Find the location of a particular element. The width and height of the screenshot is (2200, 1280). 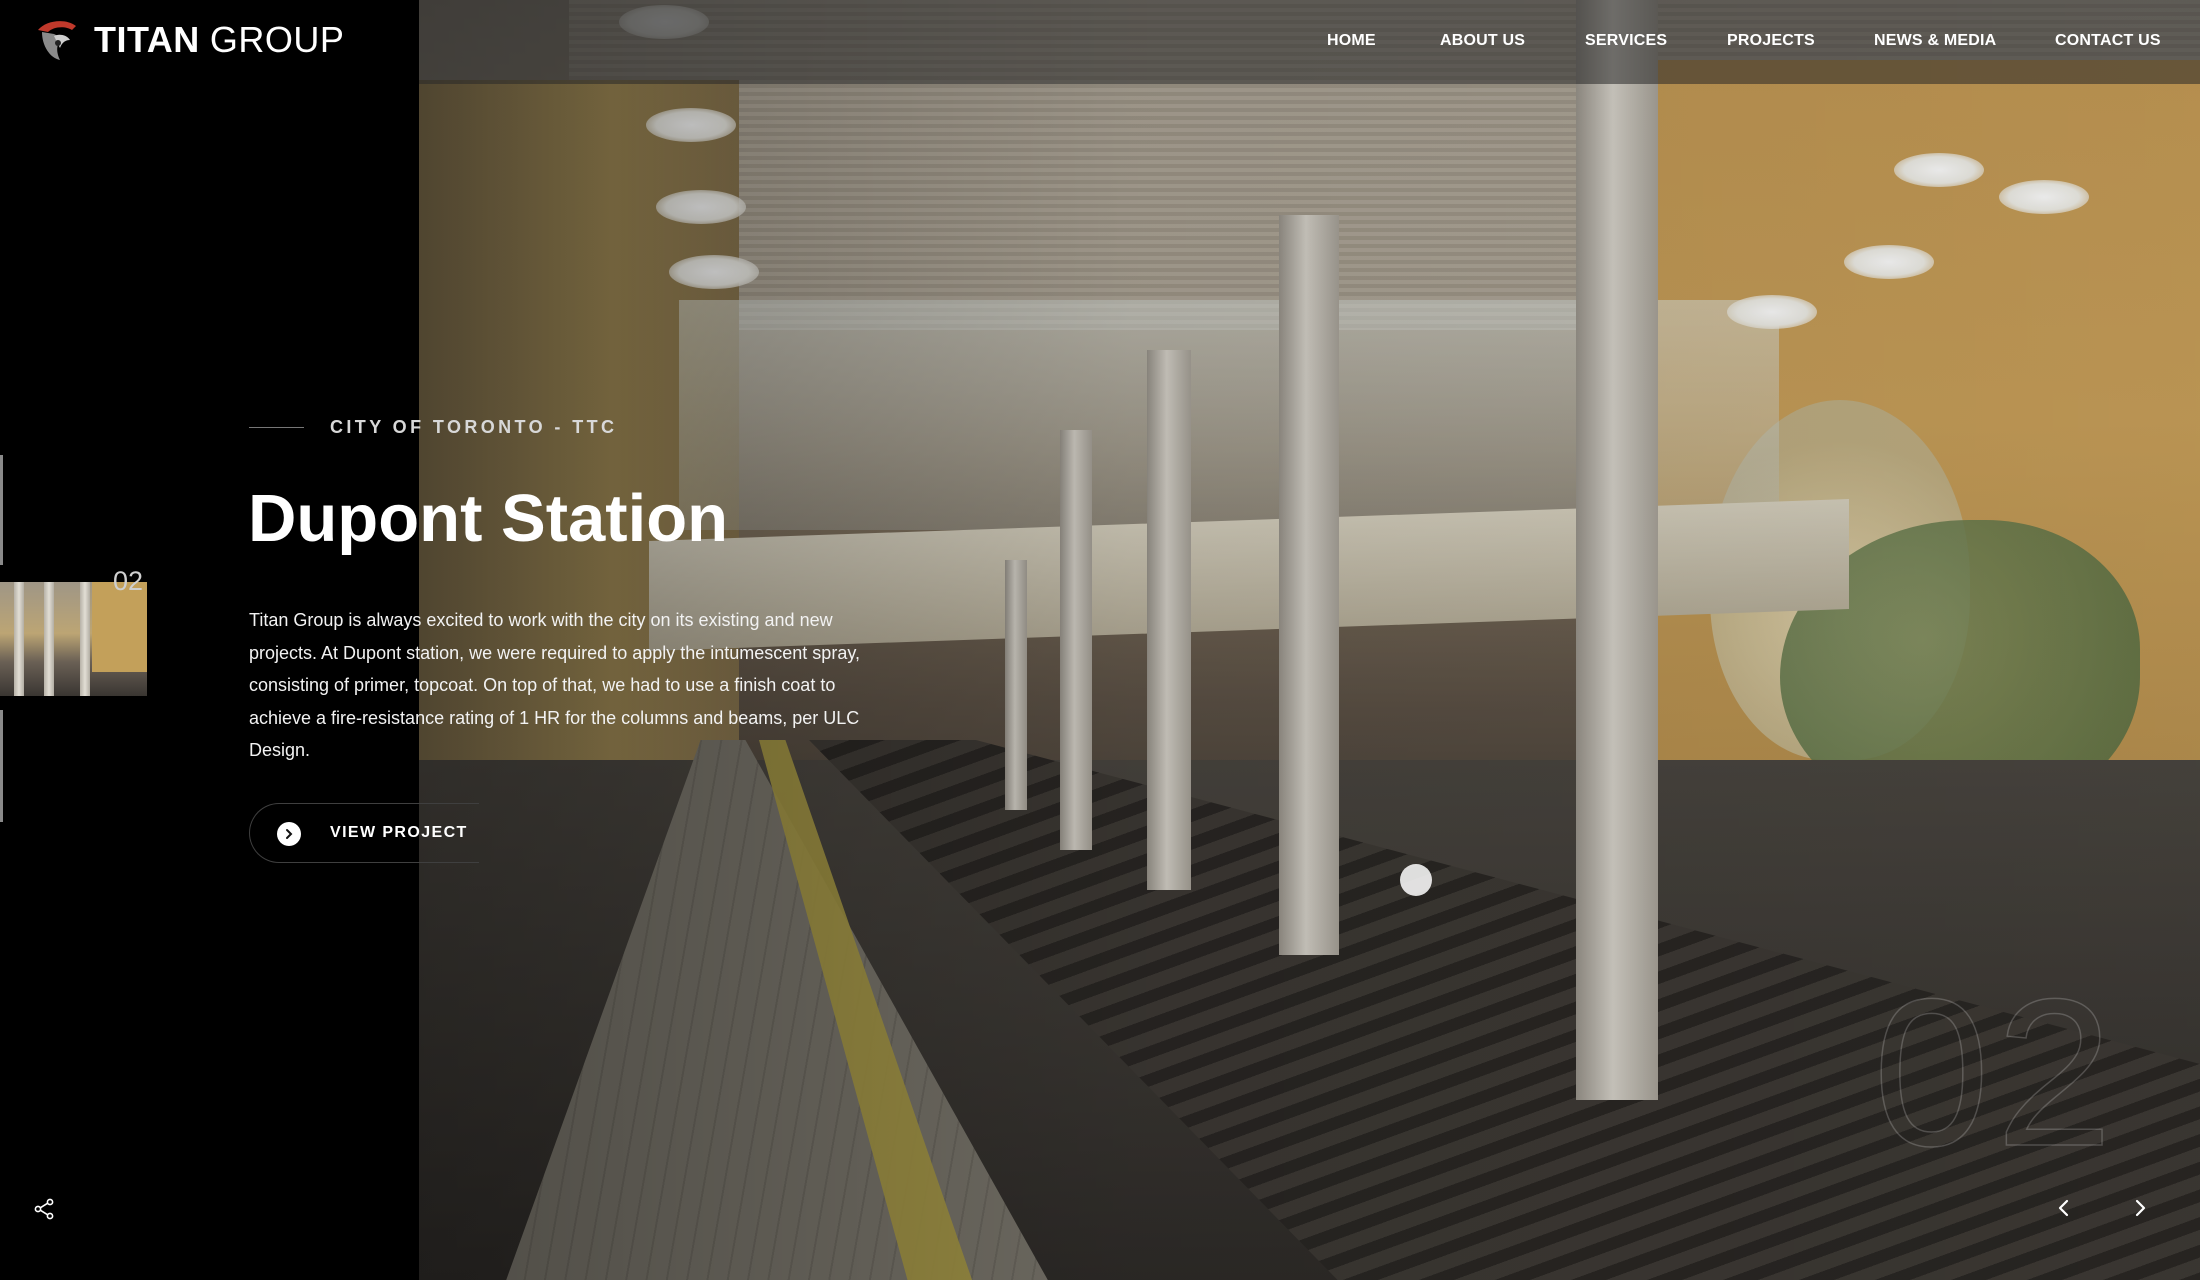

eyebrow-divider is located at coordinates (276, 427).